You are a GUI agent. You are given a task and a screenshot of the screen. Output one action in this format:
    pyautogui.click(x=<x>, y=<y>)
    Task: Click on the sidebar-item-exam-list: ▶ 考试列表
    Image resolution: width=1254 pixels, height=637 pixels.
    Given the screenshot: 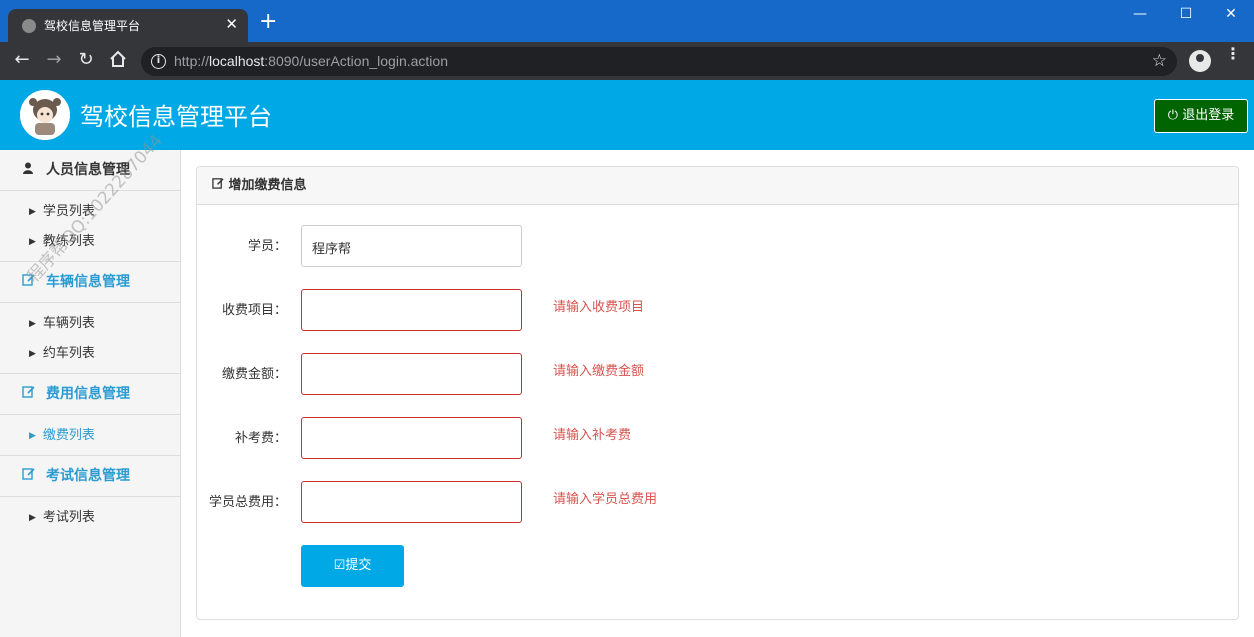 What is the action you would take?
    pyautogui.click(x=90, y=518)
    